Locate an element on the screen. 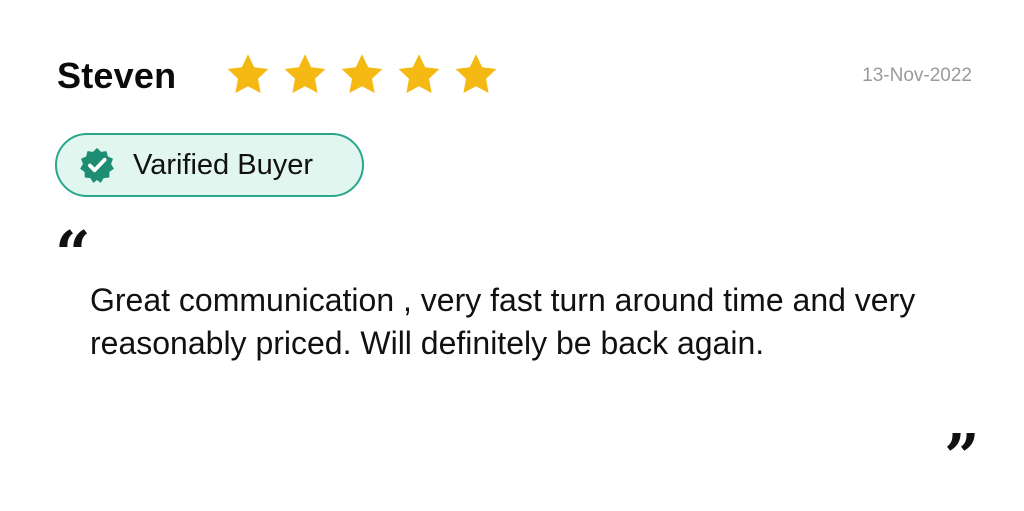 The height and width of the screenshot is (511, 1024). opening-quote-mark: “ is located at coordinates (73, 253).